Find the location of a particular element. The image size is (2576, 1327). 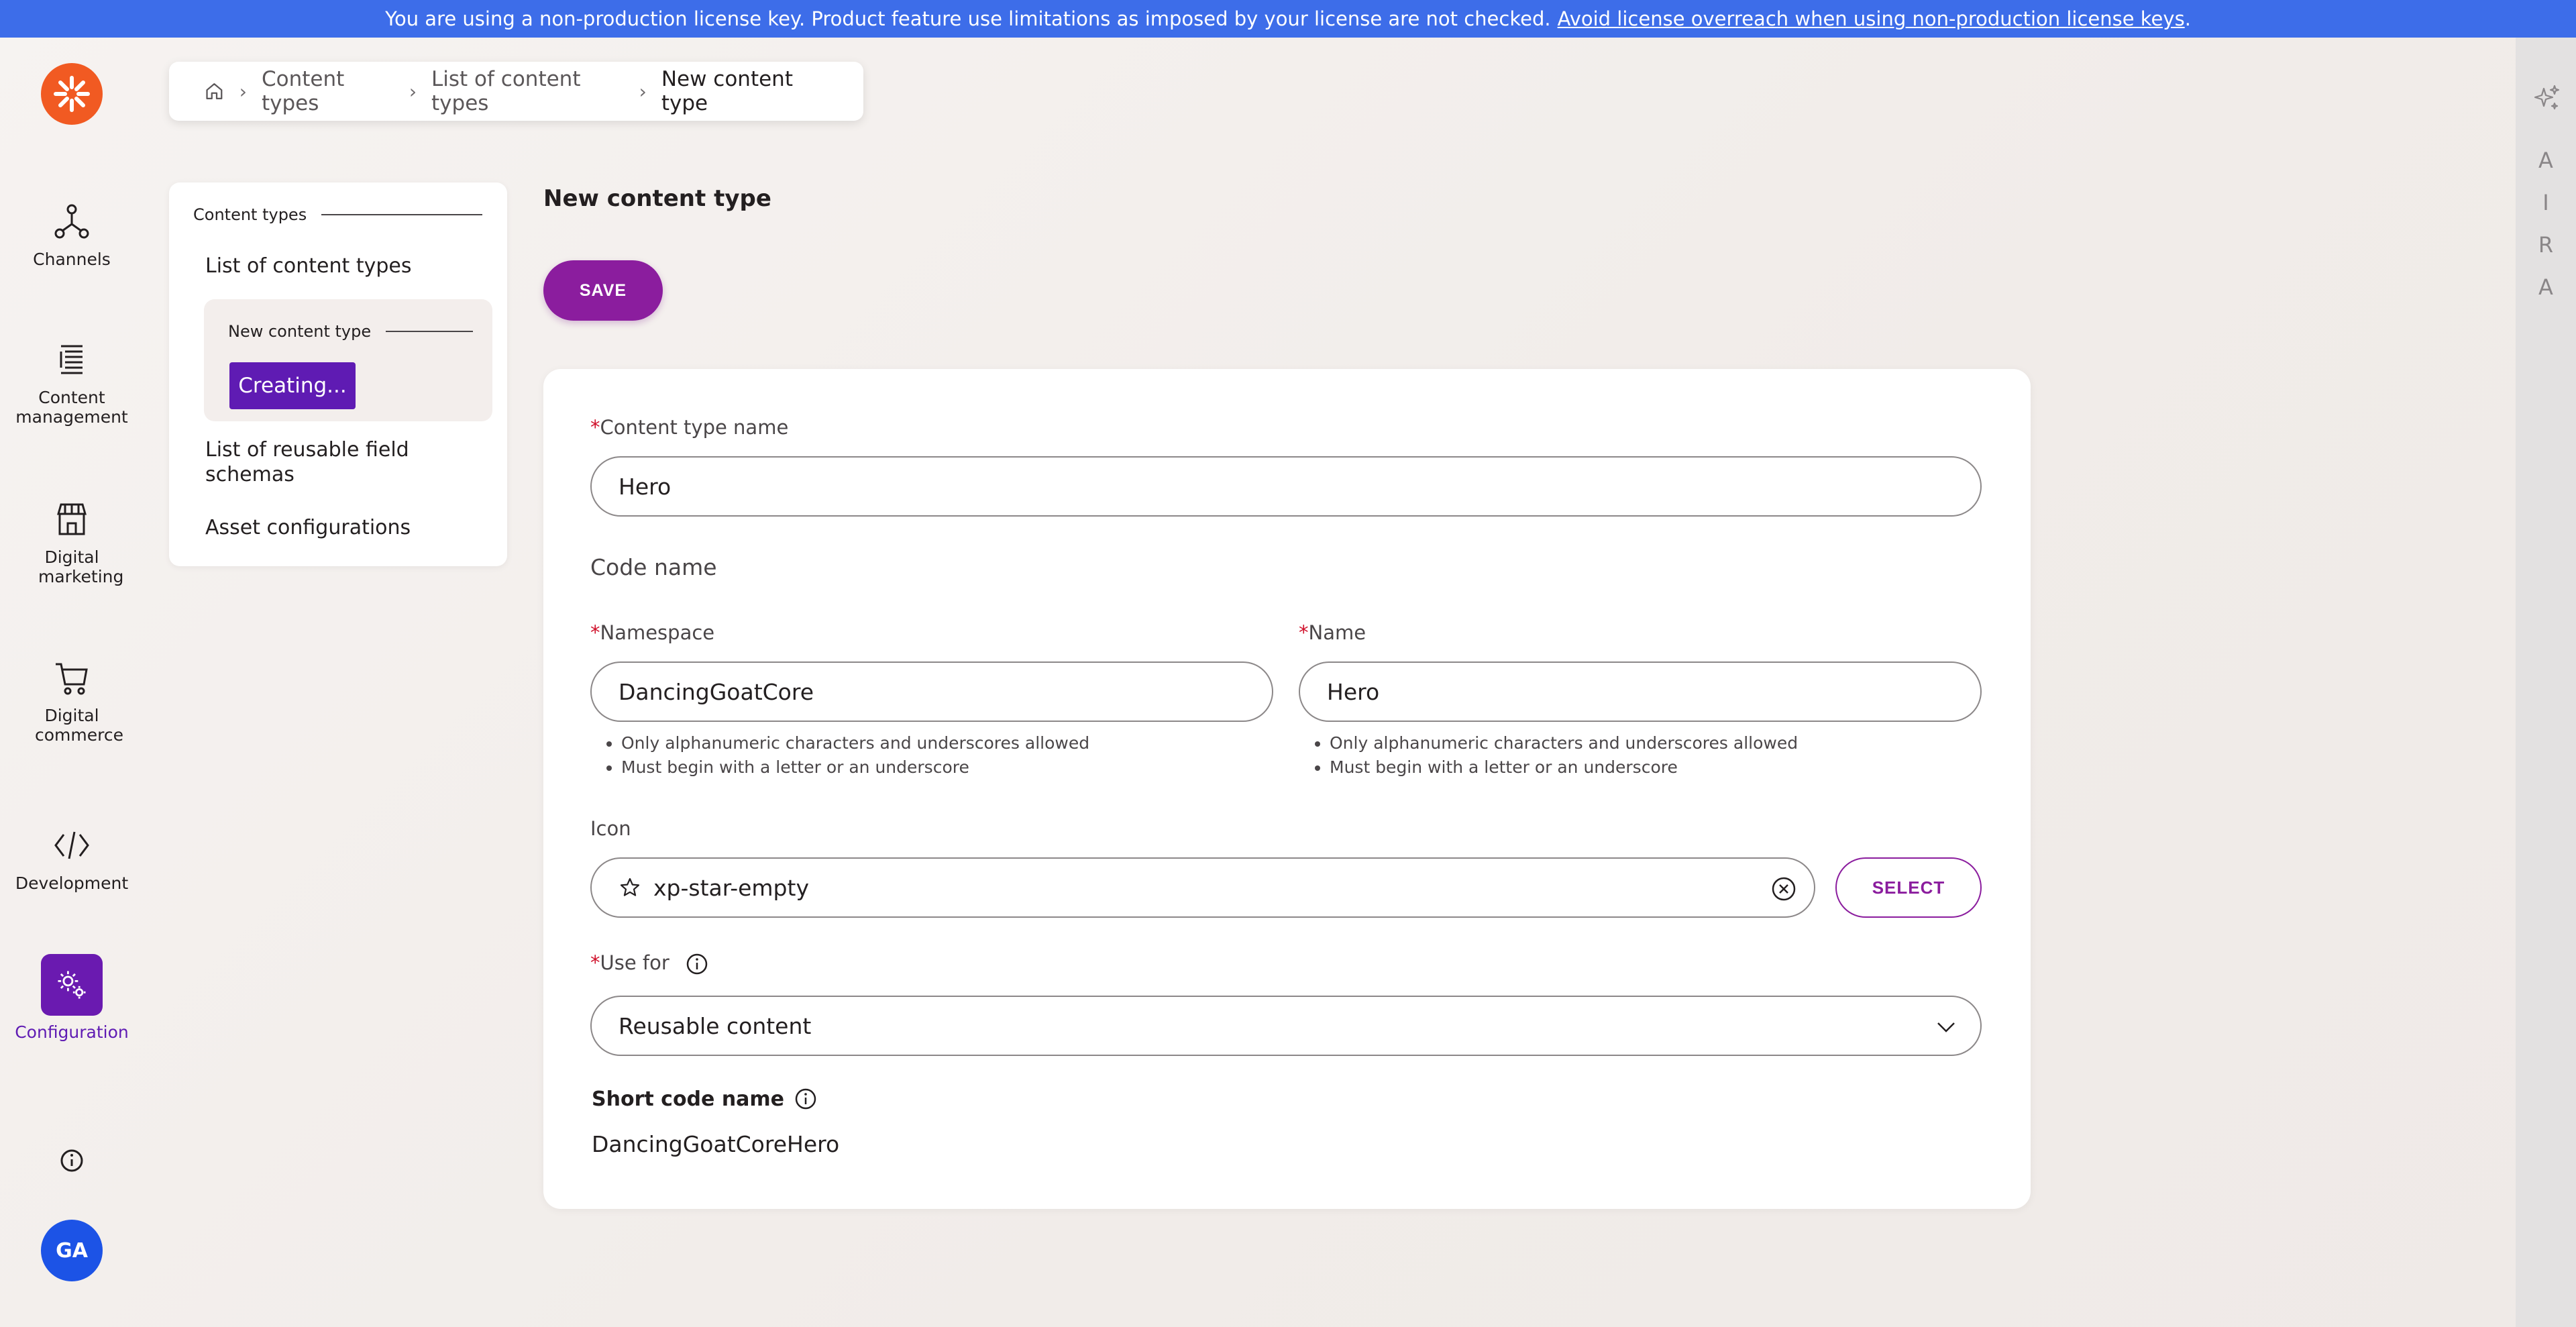

configuration-icon-box is located at coordinates (72, 985).